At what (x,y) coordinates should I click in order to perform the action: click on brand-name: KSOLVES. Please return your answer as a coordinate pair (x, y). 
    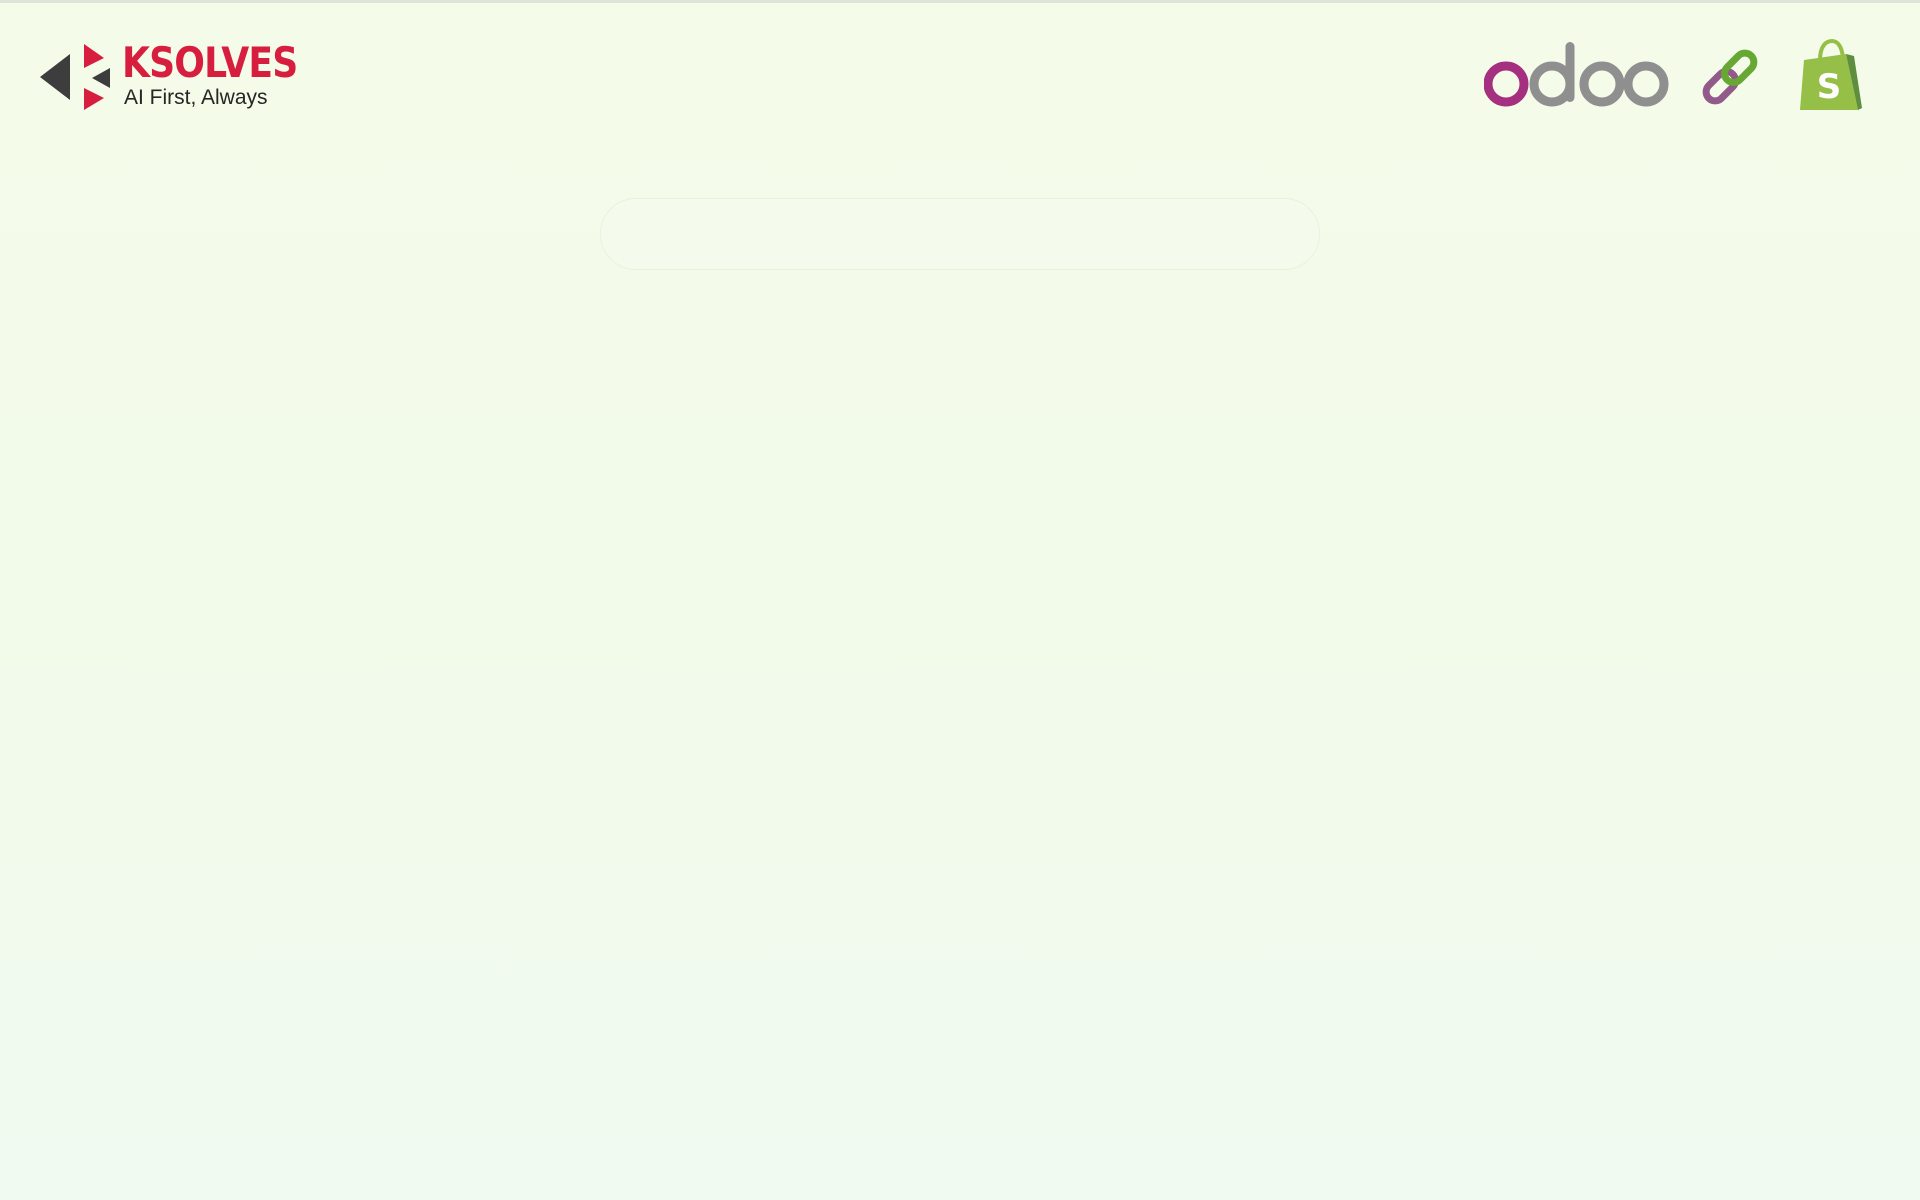
    Looking at the image, I should click on (210, 62).